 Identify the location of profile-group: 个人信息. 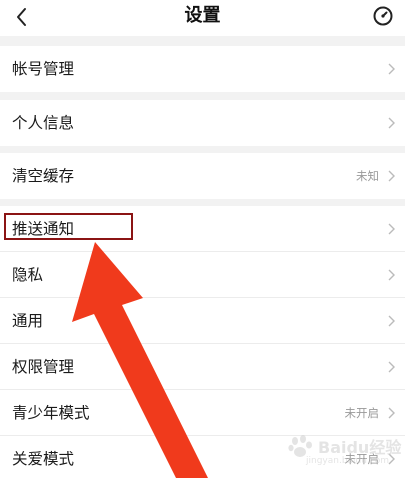
(202, 123).